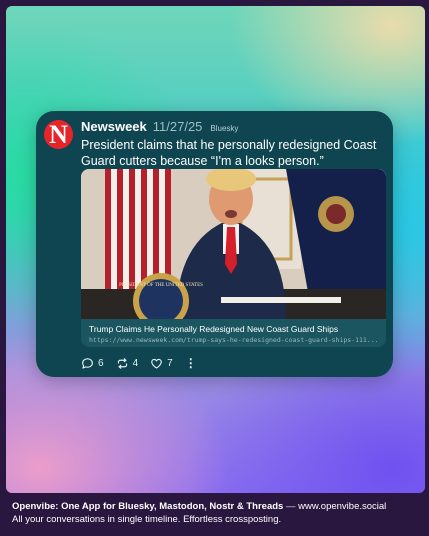 The height and width of the screenshot is (536, 429). I want to click on network-label: Bluesky, so click(224, 128).